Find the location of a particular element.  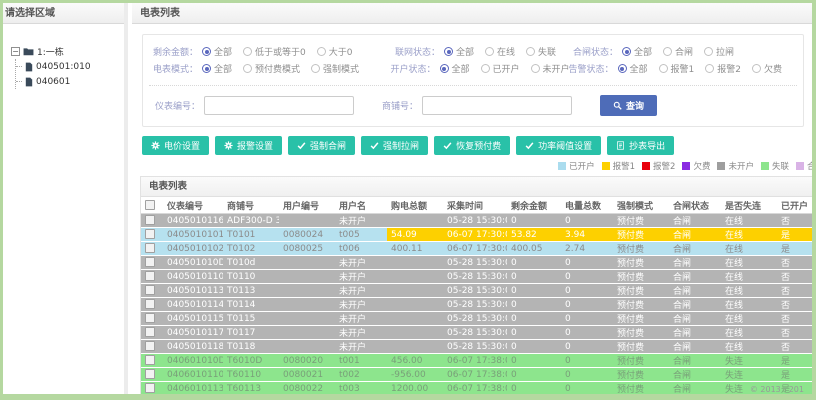

action-button-3: 强制拉闸 is located at coordinates (395, 145).